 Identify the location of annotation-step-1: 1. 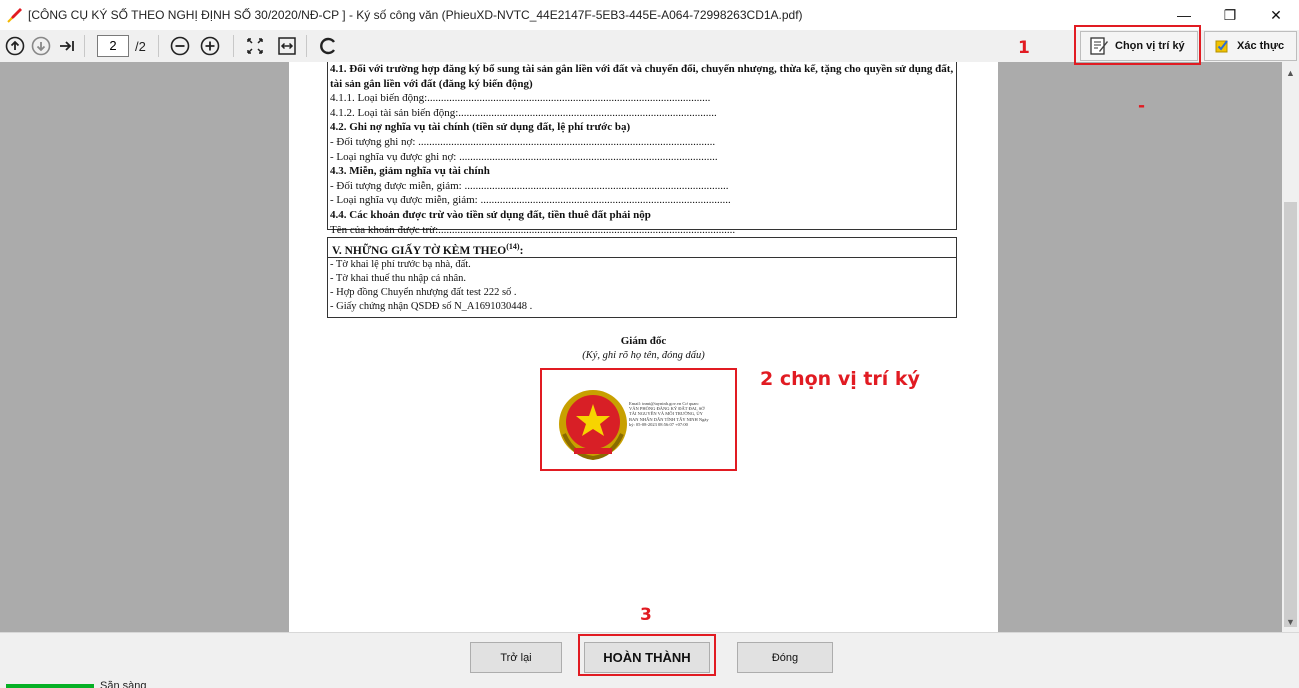
(1024, 48).